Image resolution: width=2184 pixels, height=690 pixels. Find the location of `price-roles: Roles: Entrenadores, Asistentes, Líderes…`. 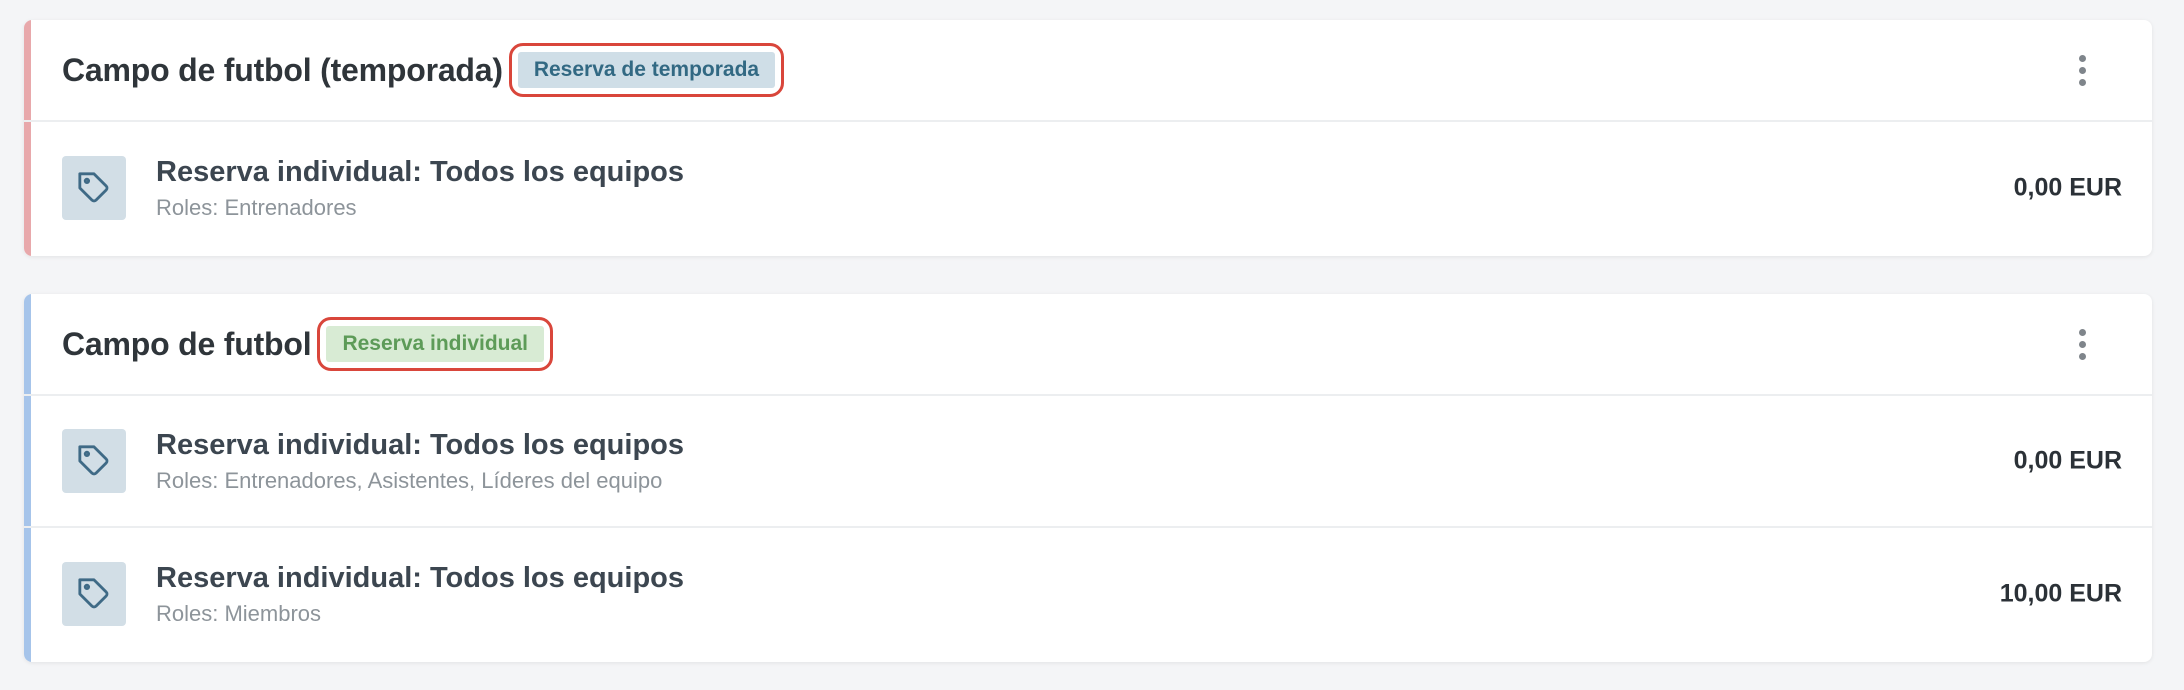

price-roles: Roles: Entrenadores, Asistentes, Líderes… is located at coordinates (409, 480).